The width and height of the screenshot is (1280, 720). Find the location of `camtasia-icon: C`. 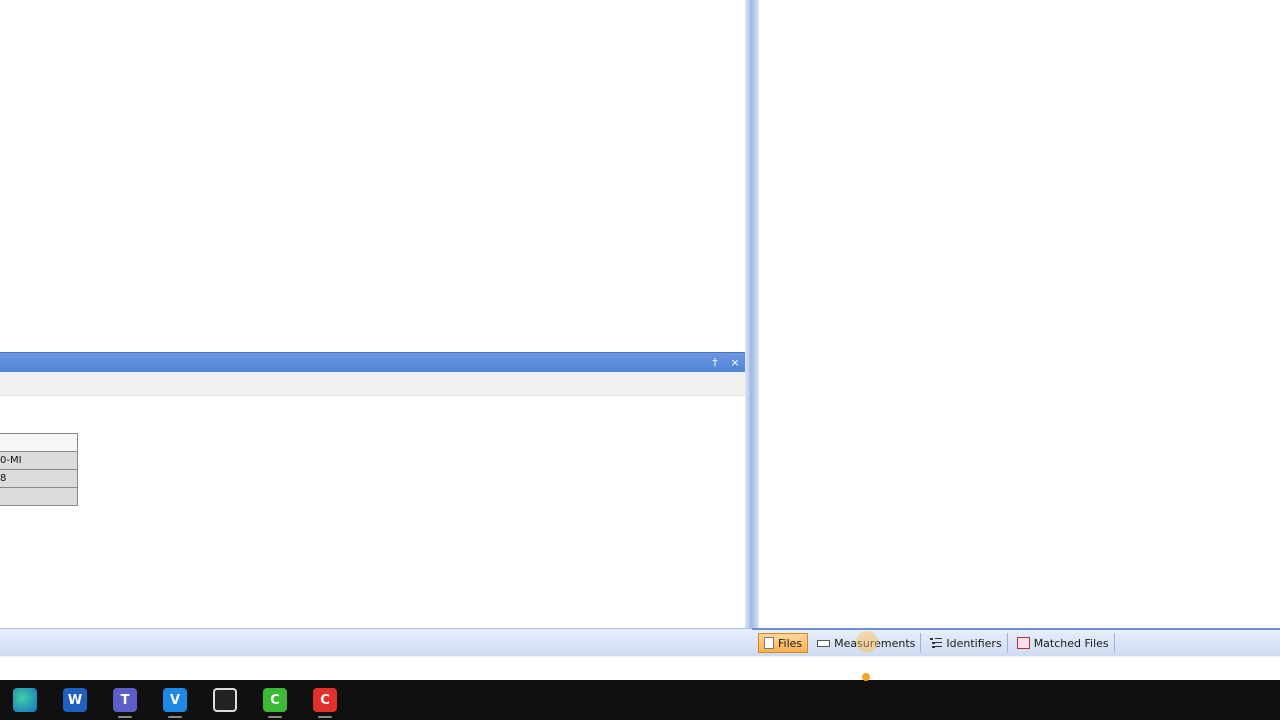

camtasia-icon: C is located at coordinates (275, 700).